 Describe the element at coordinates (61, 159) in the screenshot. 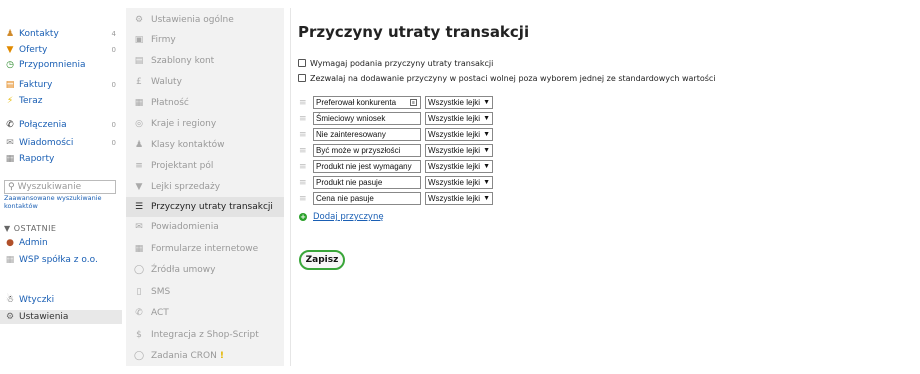

I see `nav-item-raporty: ▦ Raporty` at that location.